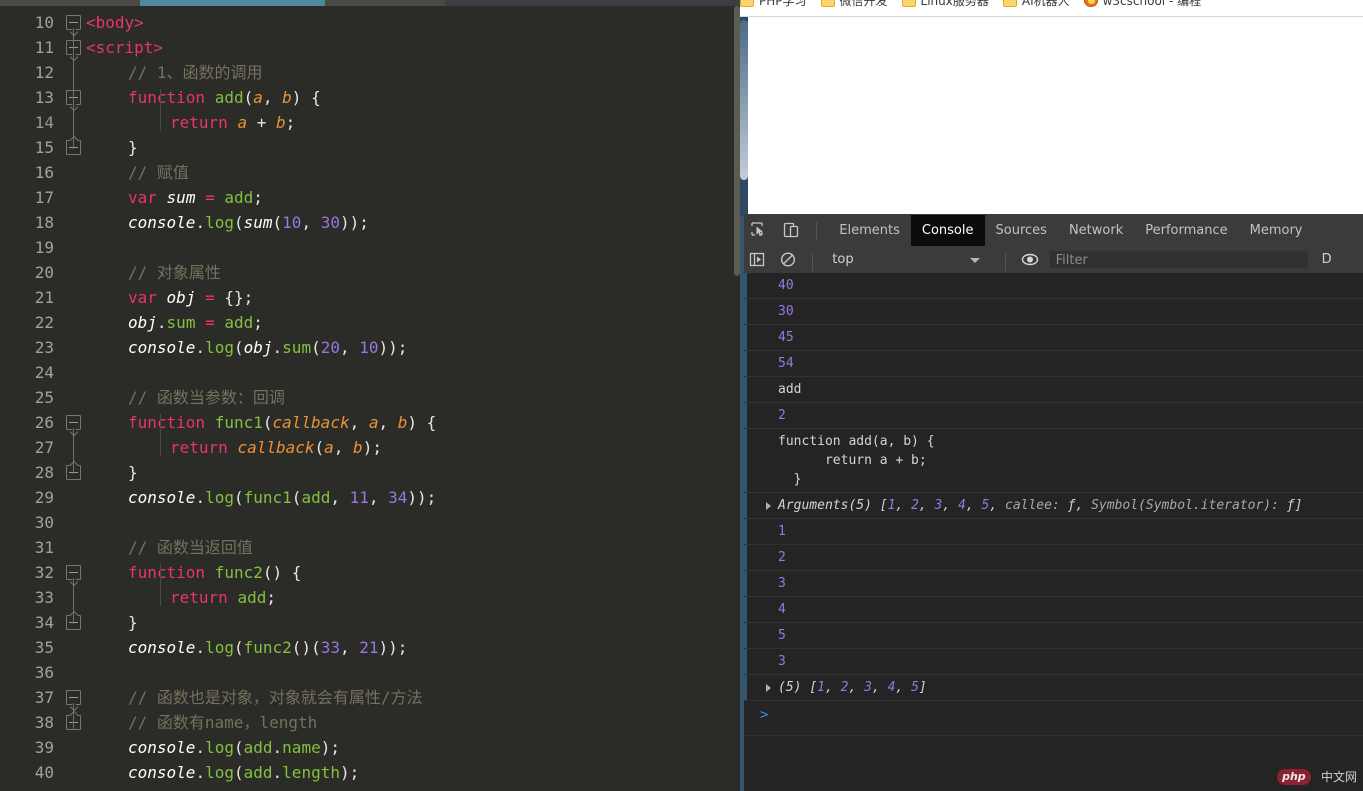  What do you see at coordinates (1053, 718) in the screenshot?
I see `console-prompt: >` at bounding box center [1053, 718].